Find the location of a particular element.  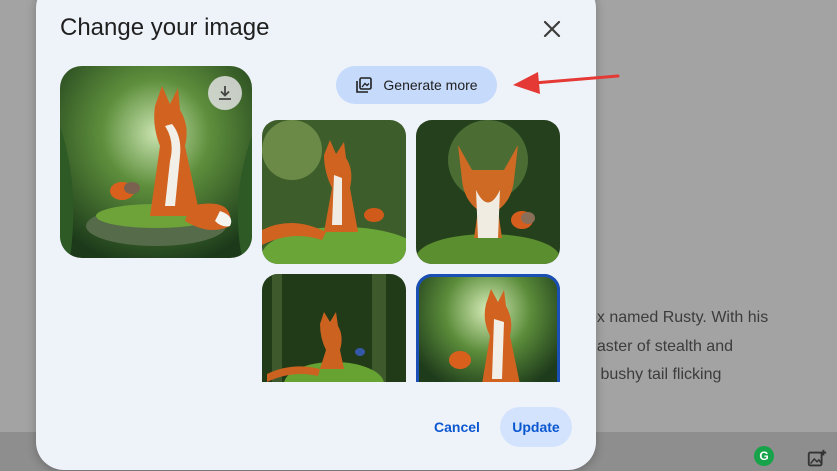

annotation-arrow-icon is located at coordinates (566, 83).